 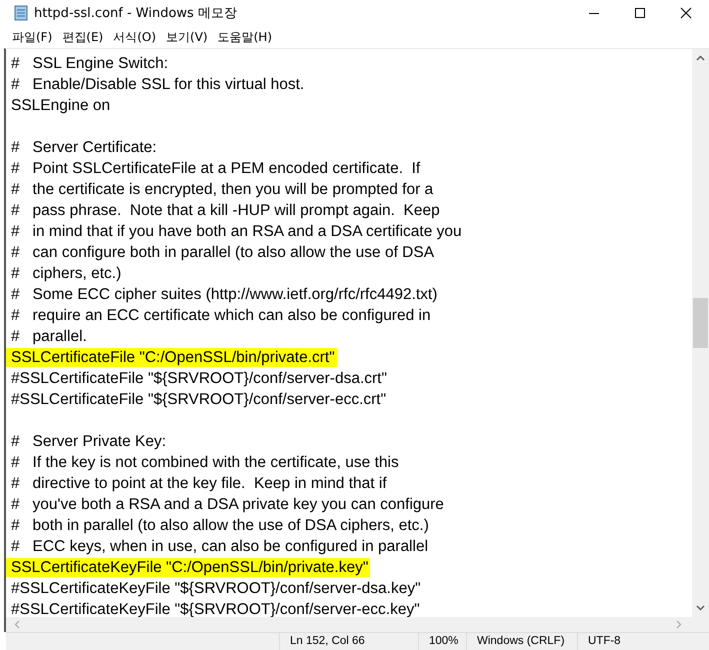 I want to click on code-line: # SSL Engine Switch:, so click(x=90, y=63).